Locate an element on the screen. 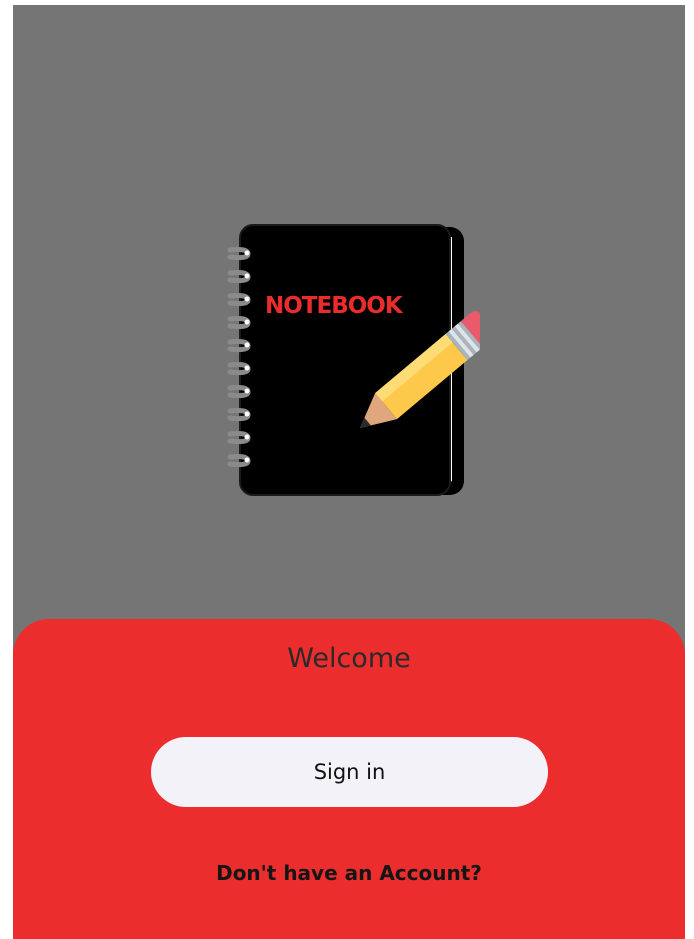  app-logo: NOTEBOOK is located at coordinates (350, 365).